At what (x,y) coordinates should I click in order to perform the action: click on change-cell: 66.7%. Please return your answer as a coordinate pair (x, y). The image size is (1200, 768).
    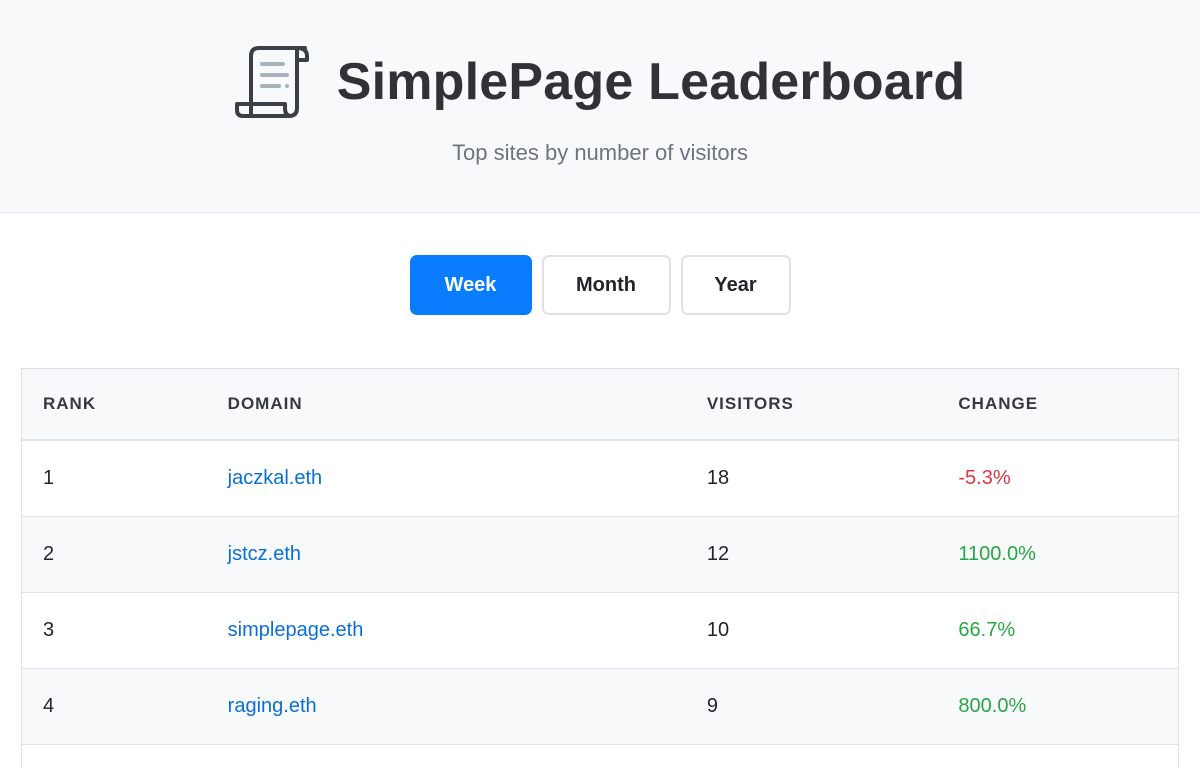
    Looking at the image, I should click on (987, 630).